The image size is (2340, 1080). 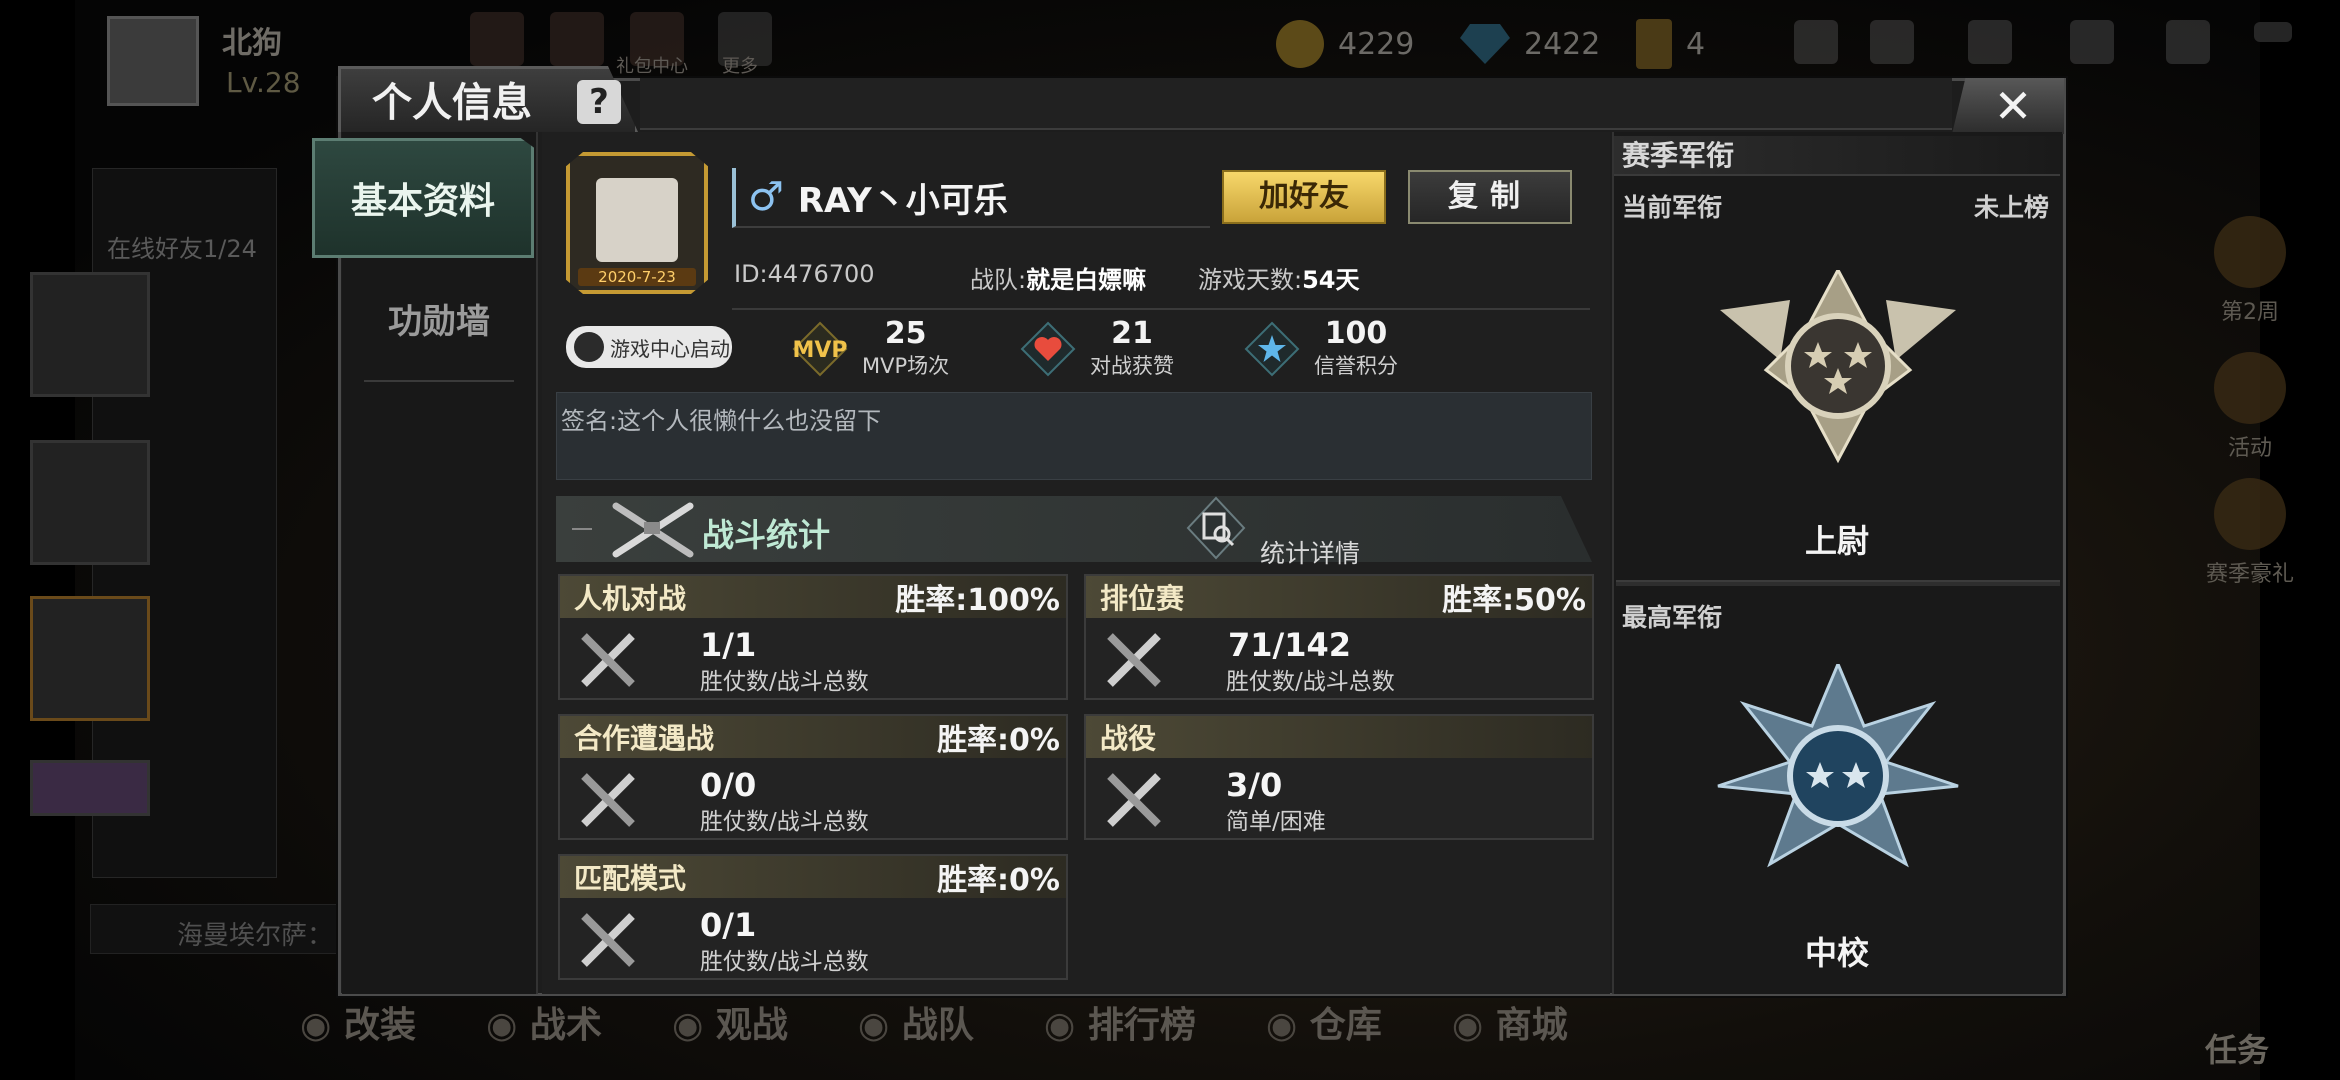 I want to click on tab-honor-wall: 功勋墙, so click(x=439, y=327).